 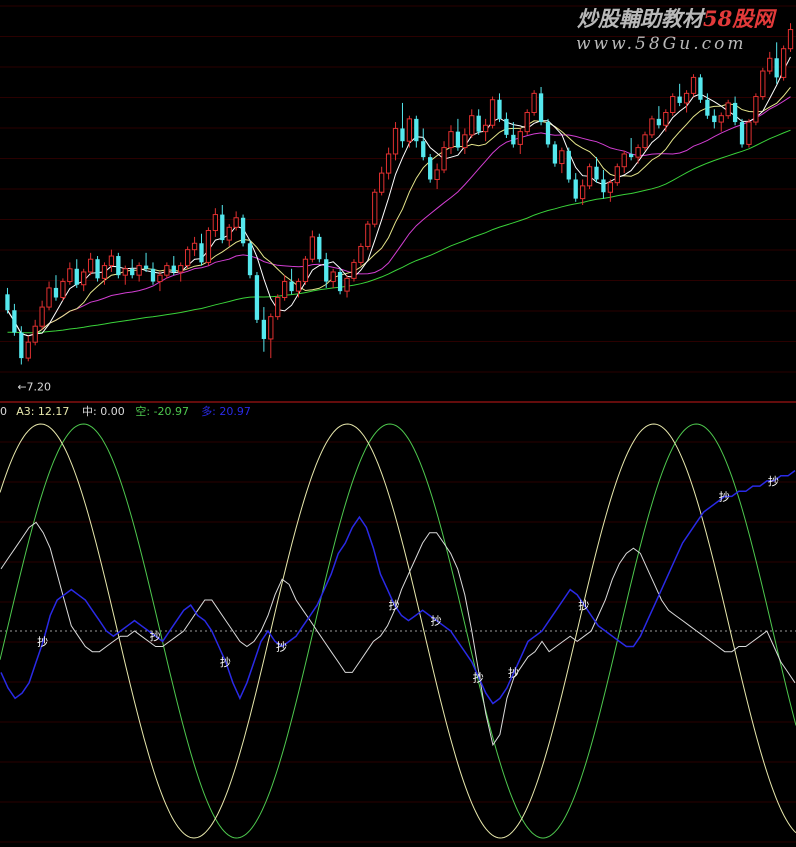 I want to click on watermark-title-b: 58股网, so click(x=740, y=18).